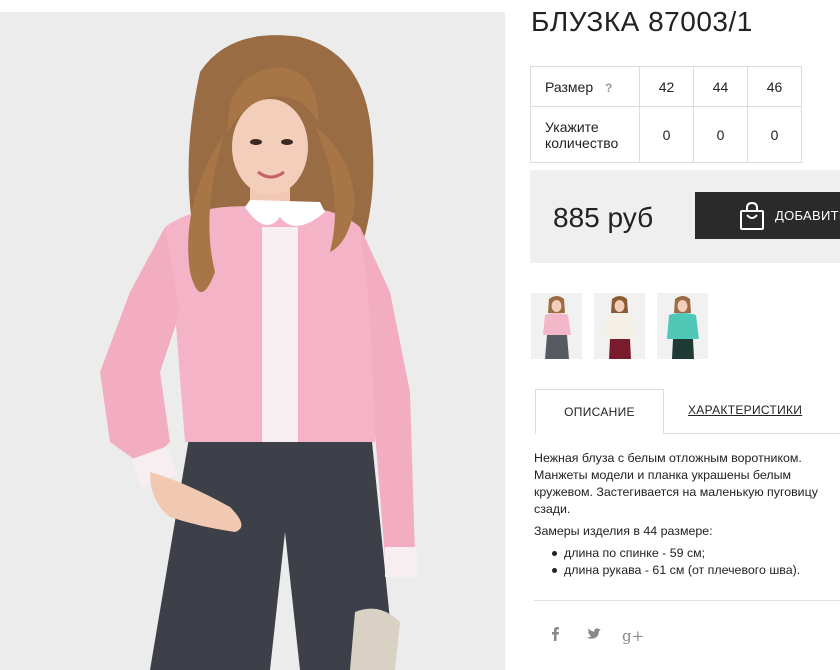 The image size is (840, 670). I want to click on size-row-label: Размер?, so click(585, 86).